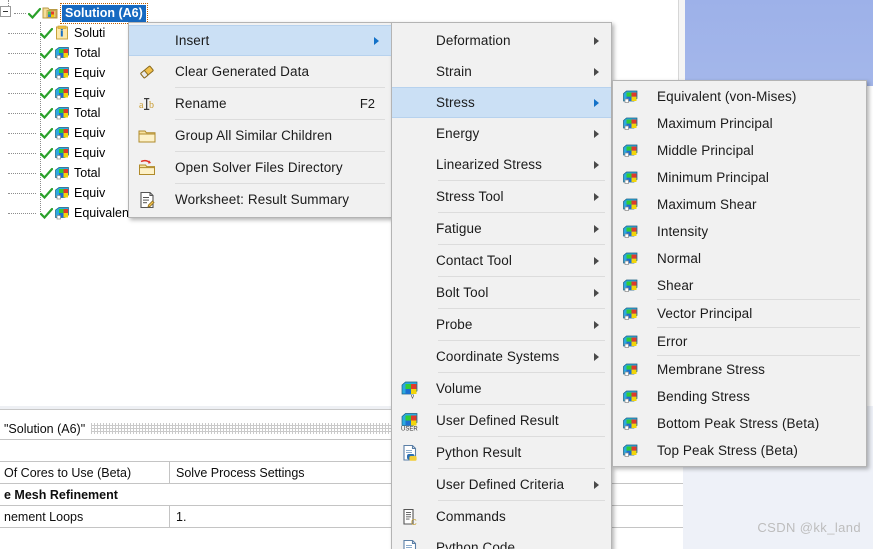  Describe the element at coordinates (501, 292) in the screenshot. I see `menu-item-bolt-tool: Bolt Tool` at that location.